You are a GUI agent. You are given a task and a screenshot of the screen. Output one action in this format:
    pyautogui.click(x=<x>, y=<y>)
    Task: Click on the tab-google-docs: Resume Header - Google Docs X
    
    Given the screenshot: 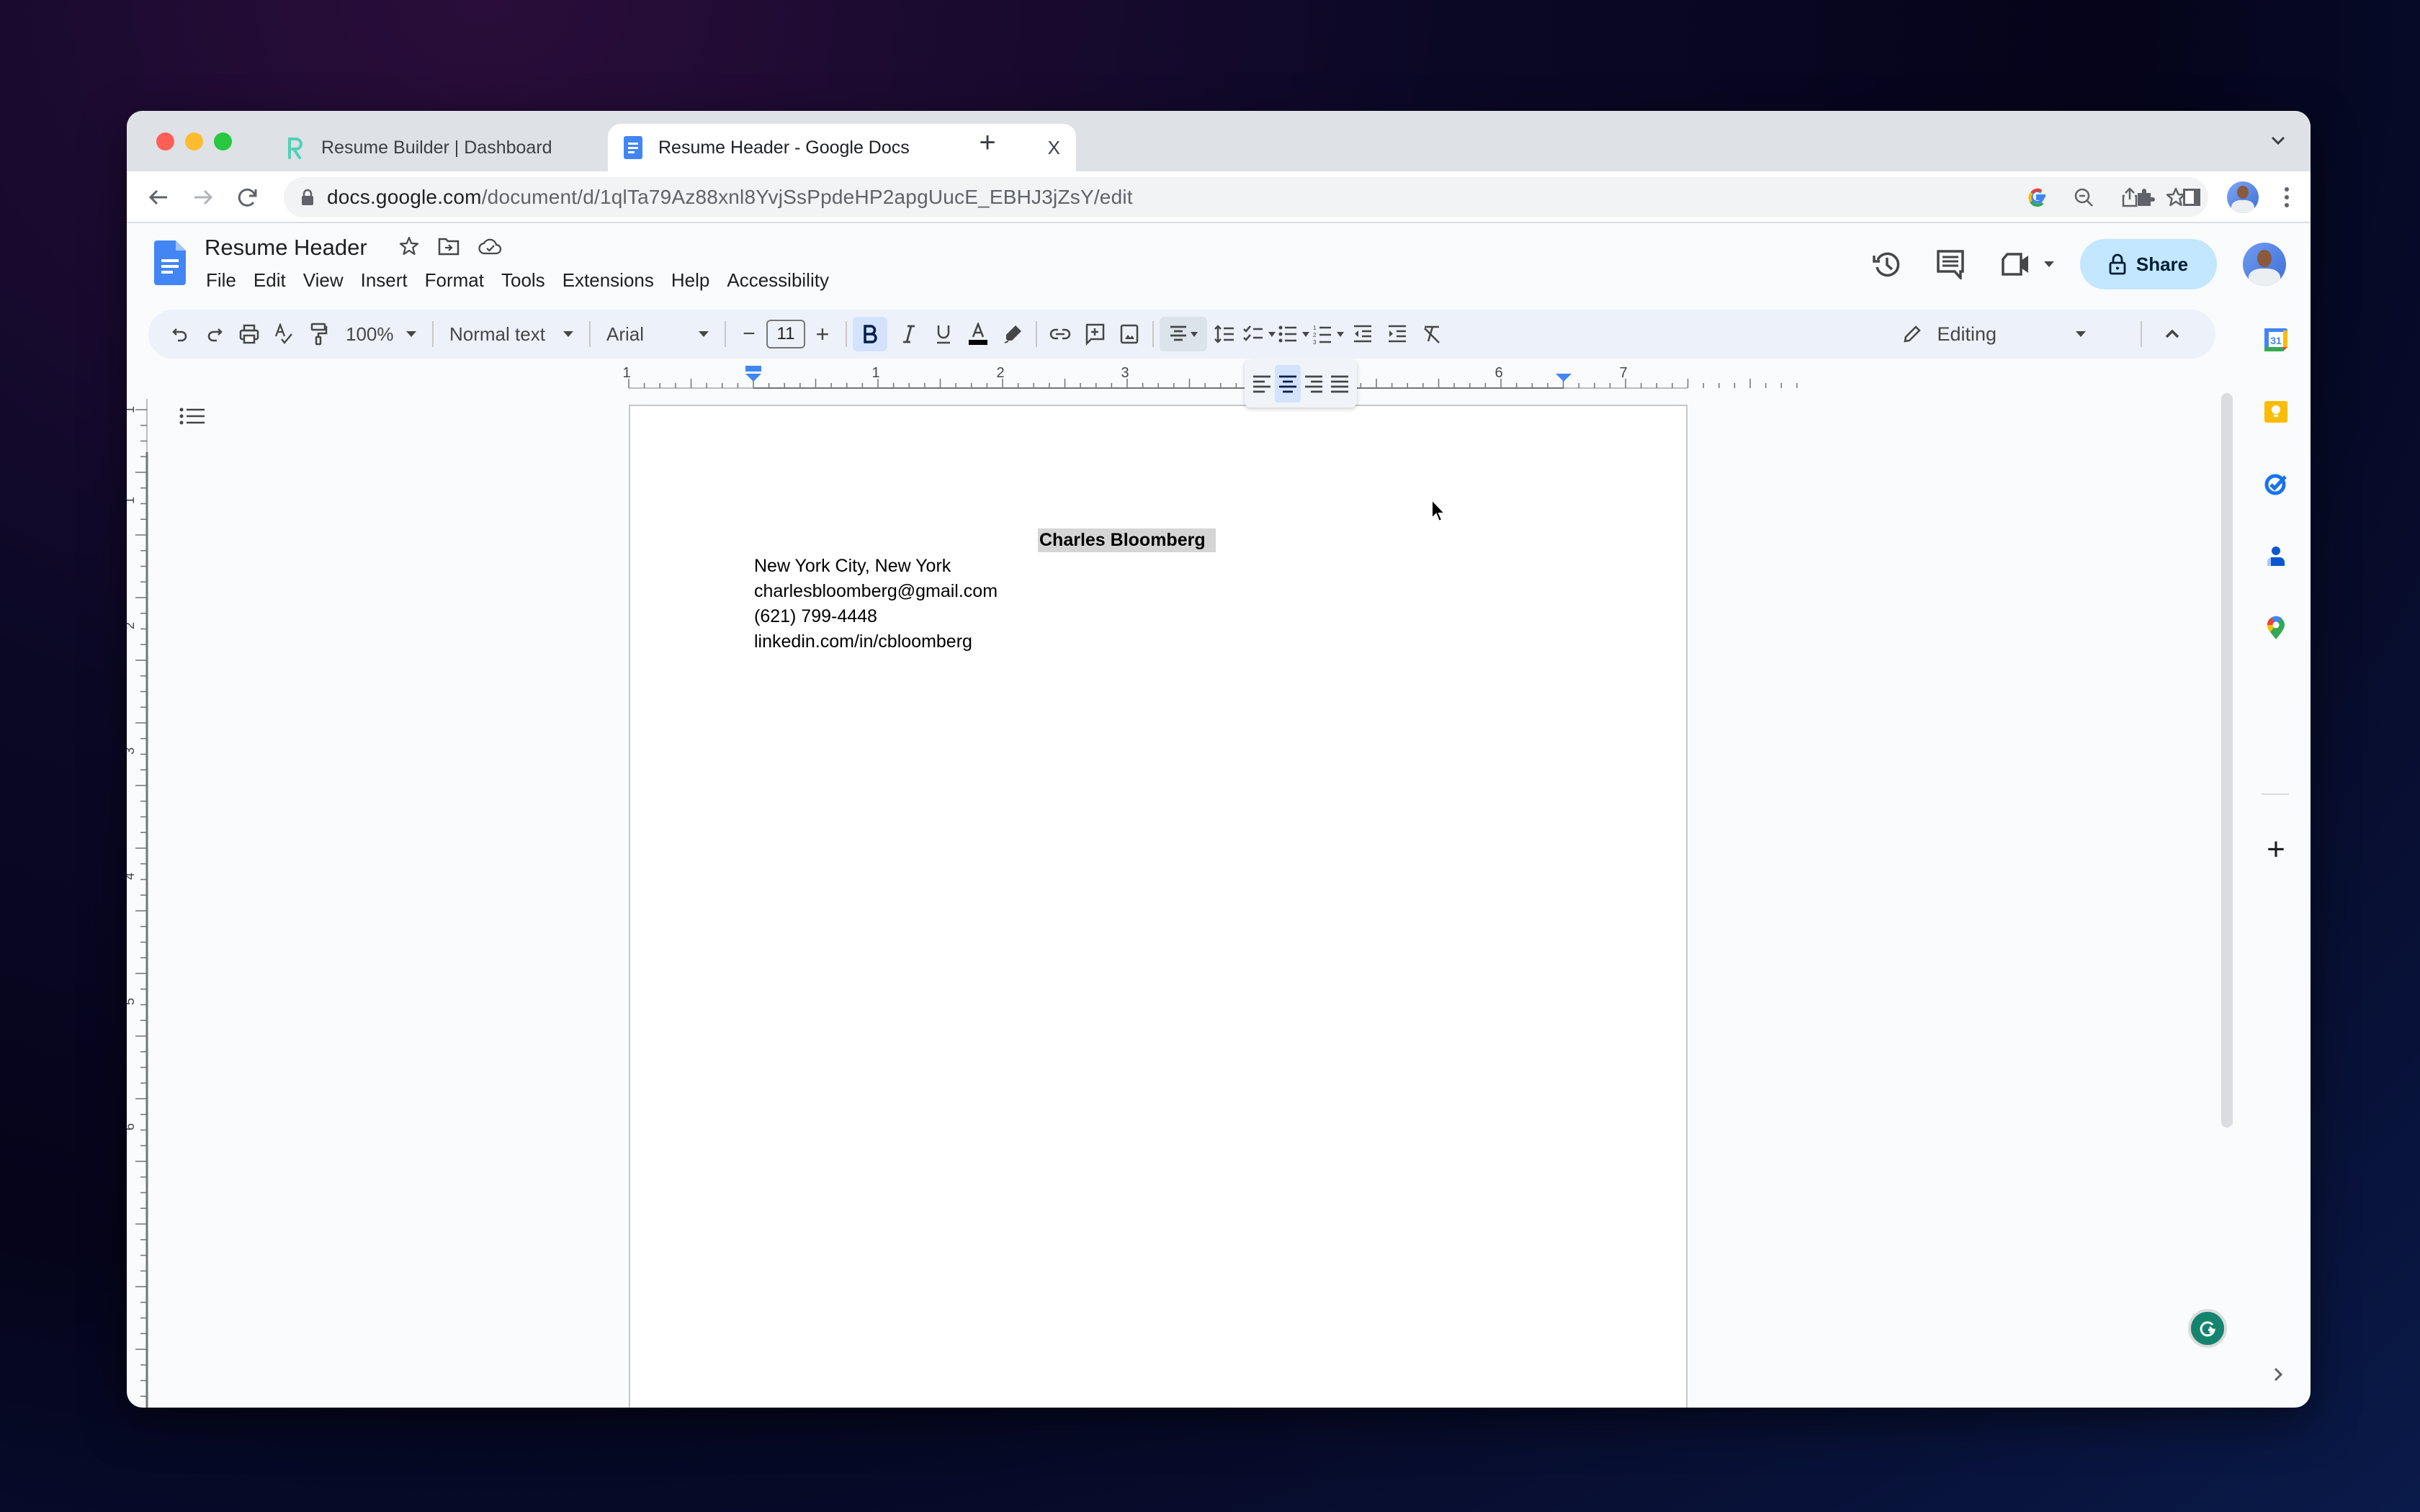 What is the action you would take?
    pyautogui.click(x=842, y=147)
    